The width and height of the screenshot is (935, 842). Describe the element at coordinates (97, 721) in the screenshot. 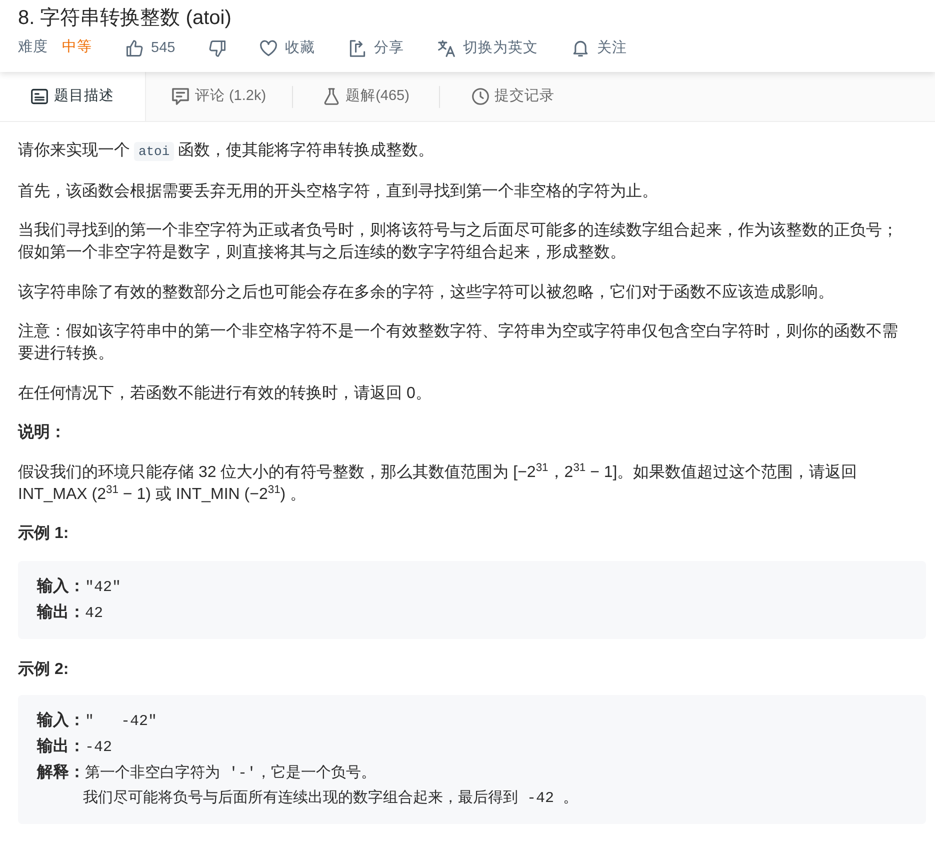

I see `example-line: 输入：" -42"` at that location.